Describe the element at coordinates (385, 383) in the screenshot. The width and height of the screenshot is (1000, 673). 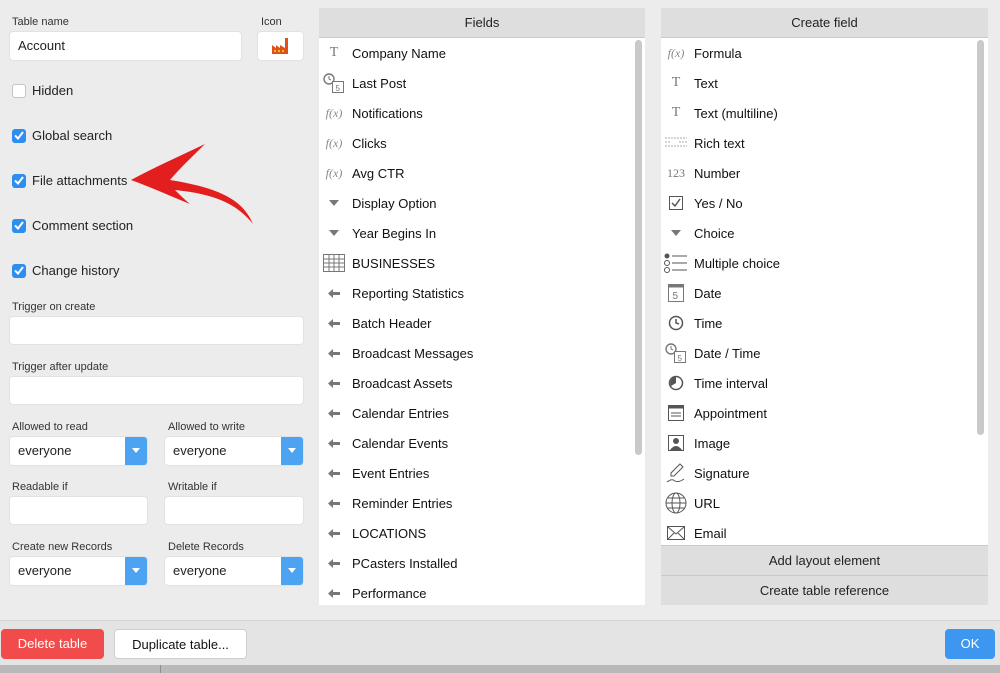
I see `field-broadcast-assets: Broadcast Assets` at that location.